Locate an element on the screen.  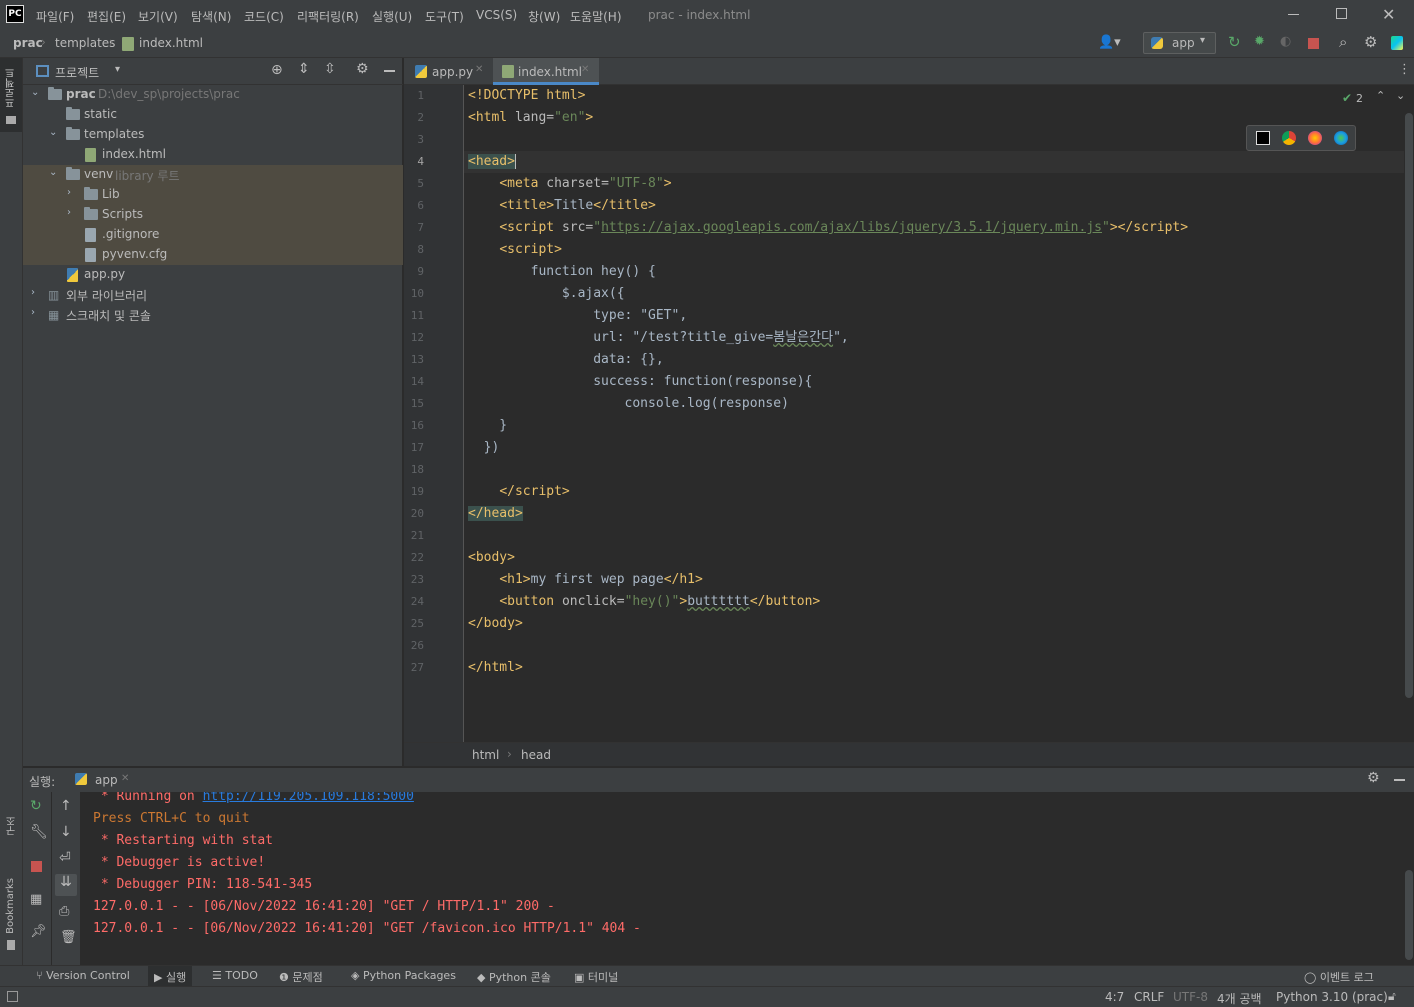
lock-icon: 🔓︎ is located at coordinates (1392, 996).